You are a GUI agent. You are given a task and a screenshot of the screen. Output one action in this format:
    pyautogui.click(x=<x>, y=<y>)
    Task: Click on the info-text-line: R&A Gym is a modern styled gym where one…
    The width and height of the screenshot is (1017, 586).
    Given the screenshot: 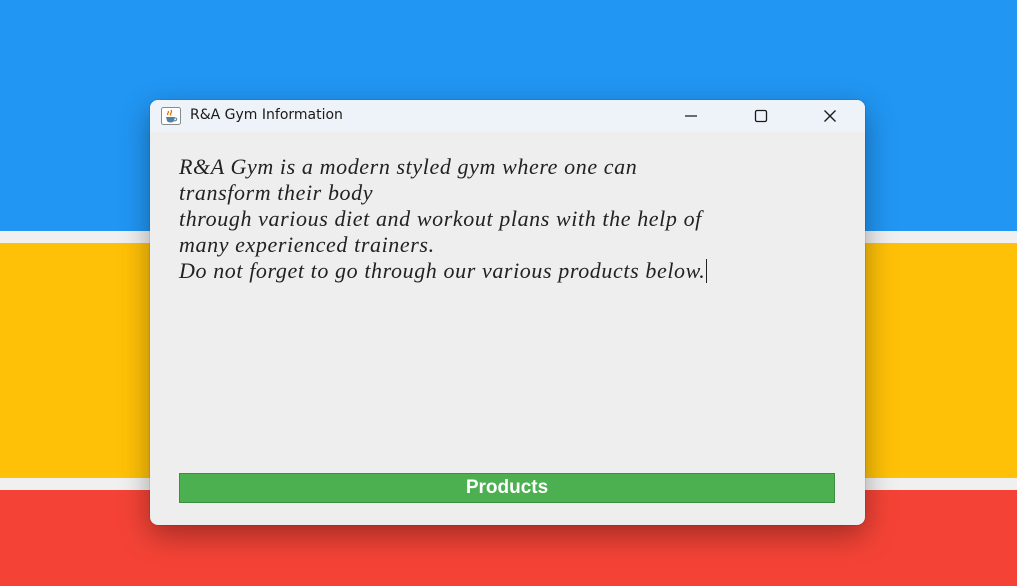 What is the action you would take?
    pyautogui.click(x=408, y=166)
    